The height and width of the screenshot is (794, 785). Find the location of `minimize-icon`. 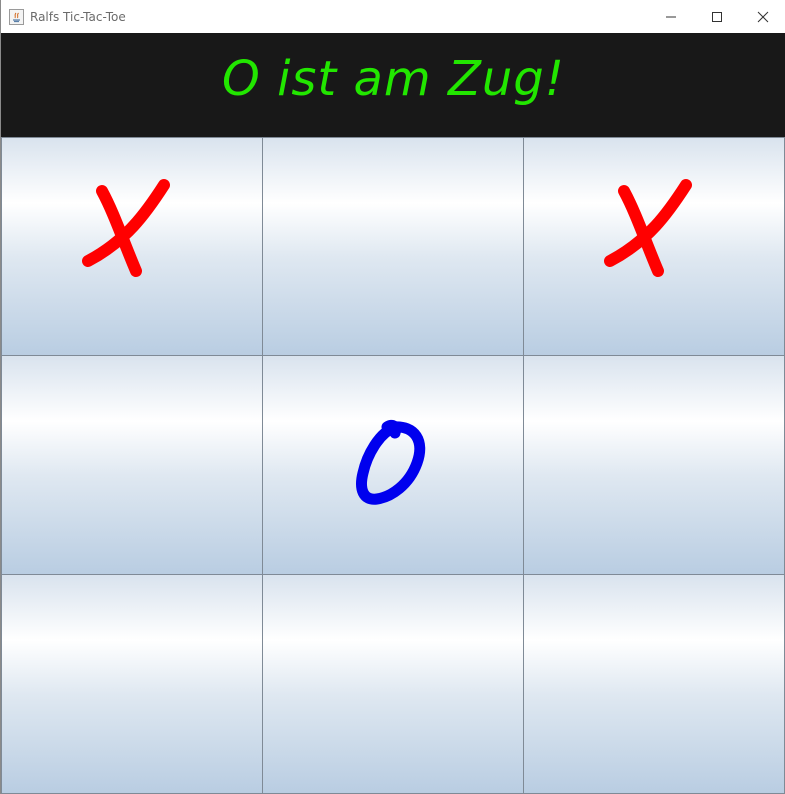

minimize-icon is located at coordinates (671, 16).